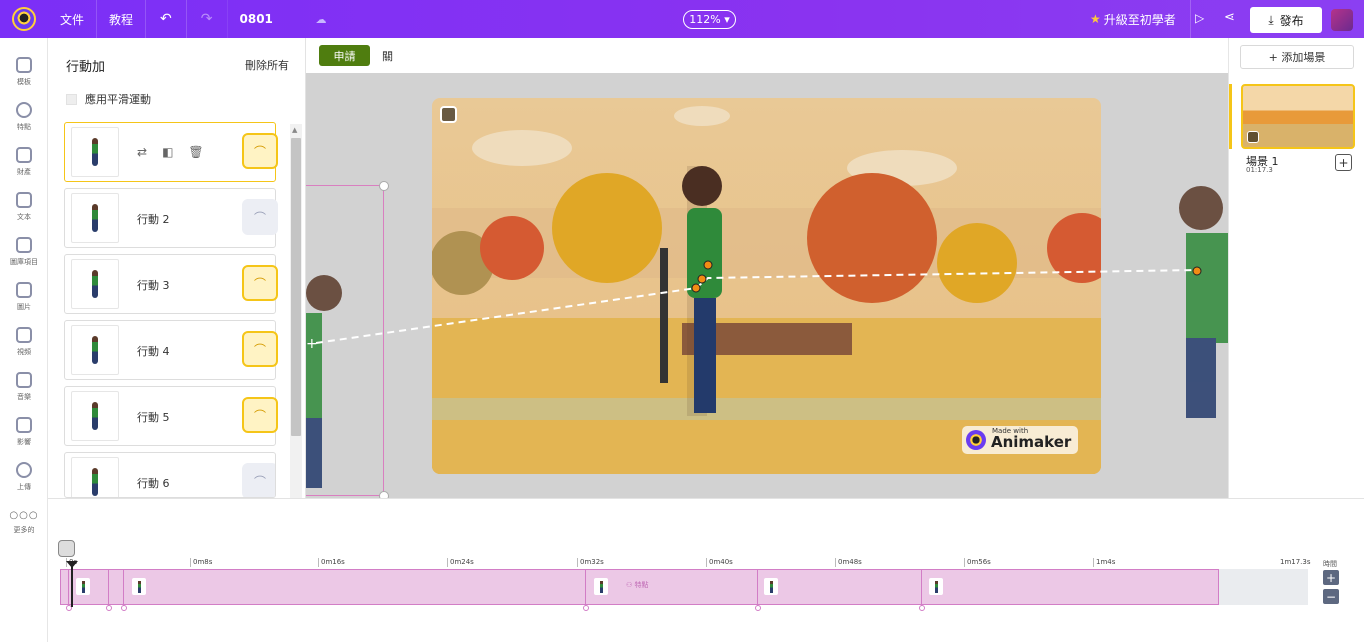 This screenshot has width=1364, height=642. I want to click on add-after-scene-button: +, so click(1343, 162).